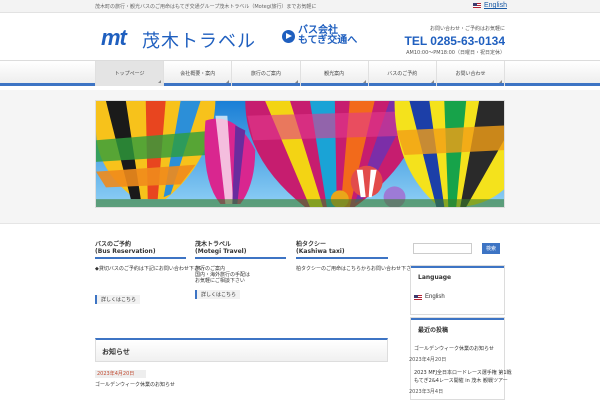 The image size is (600, 400). I want to click on sidebar-search-button: 検索, so click(491, 248).